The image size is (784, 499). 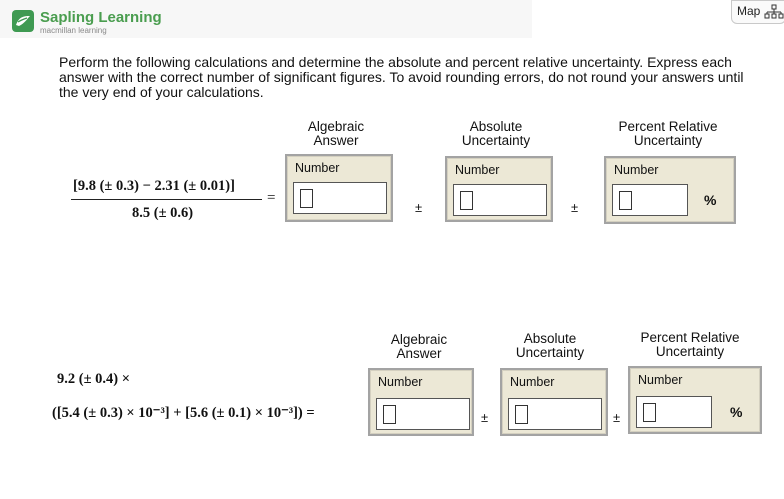 I want to click on p1-percent-box: Number %, so click(x=670, y=190).